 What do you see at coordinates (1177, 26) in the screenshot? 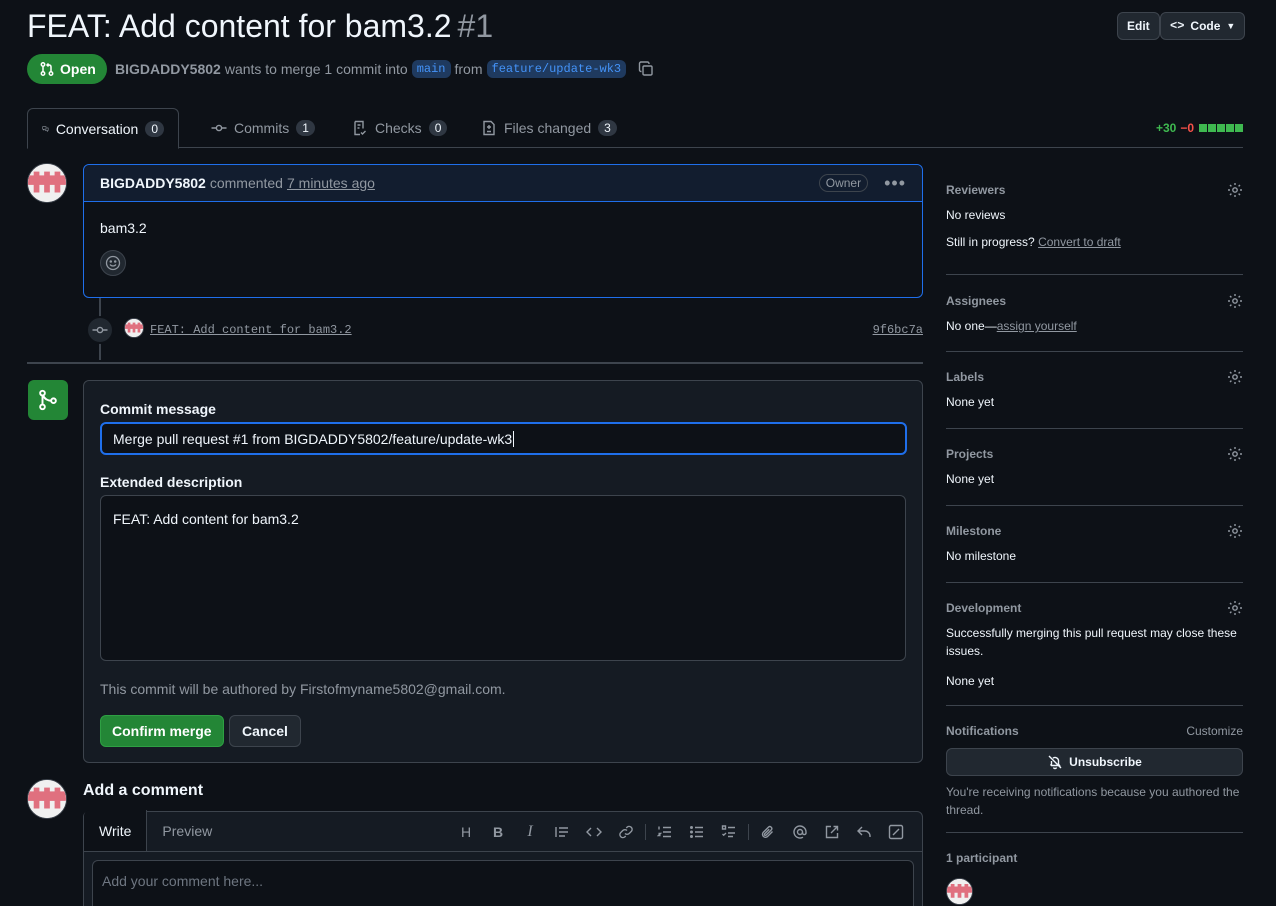
I see `code-icon: <>` at bounding box center [1177, 26].